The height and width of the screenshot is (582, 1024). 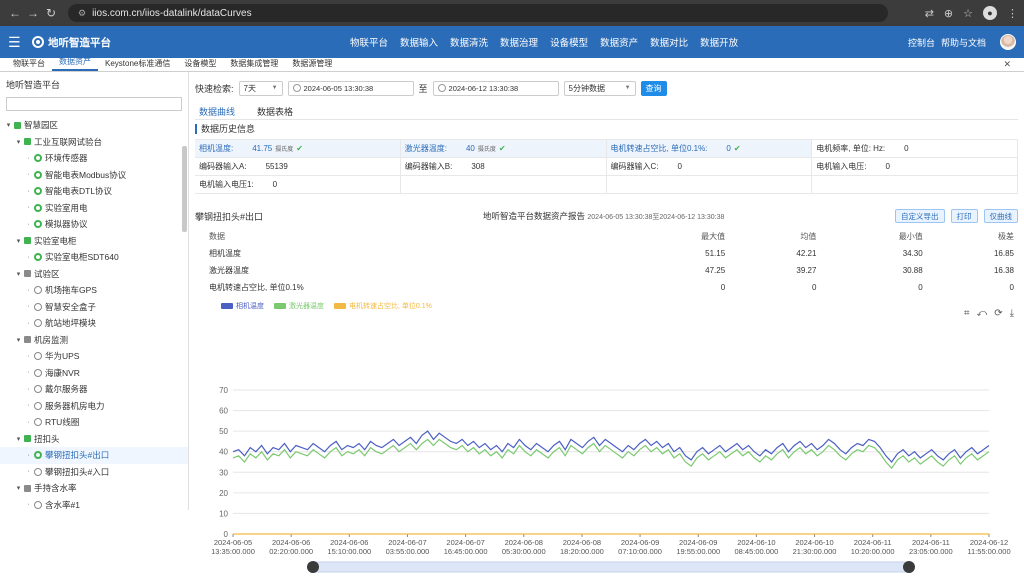 What do you see at coordinates (920, 216) in the screenshot?
I see `custom-export-button: 自定义导出` at bounding box center [920, 216].